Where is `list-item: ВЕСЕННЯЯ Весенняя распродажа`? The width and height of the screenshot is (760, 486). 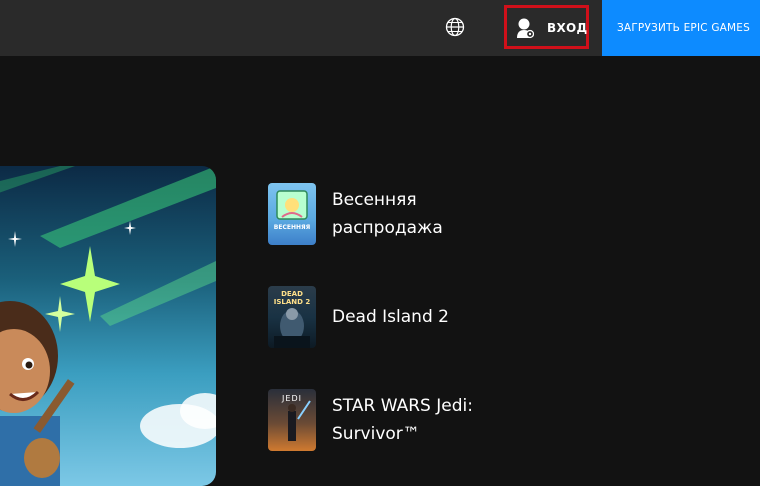
list-item: ВЕСЕННЯЯ Весенняя распродажа is located at coordinates (395, 214).